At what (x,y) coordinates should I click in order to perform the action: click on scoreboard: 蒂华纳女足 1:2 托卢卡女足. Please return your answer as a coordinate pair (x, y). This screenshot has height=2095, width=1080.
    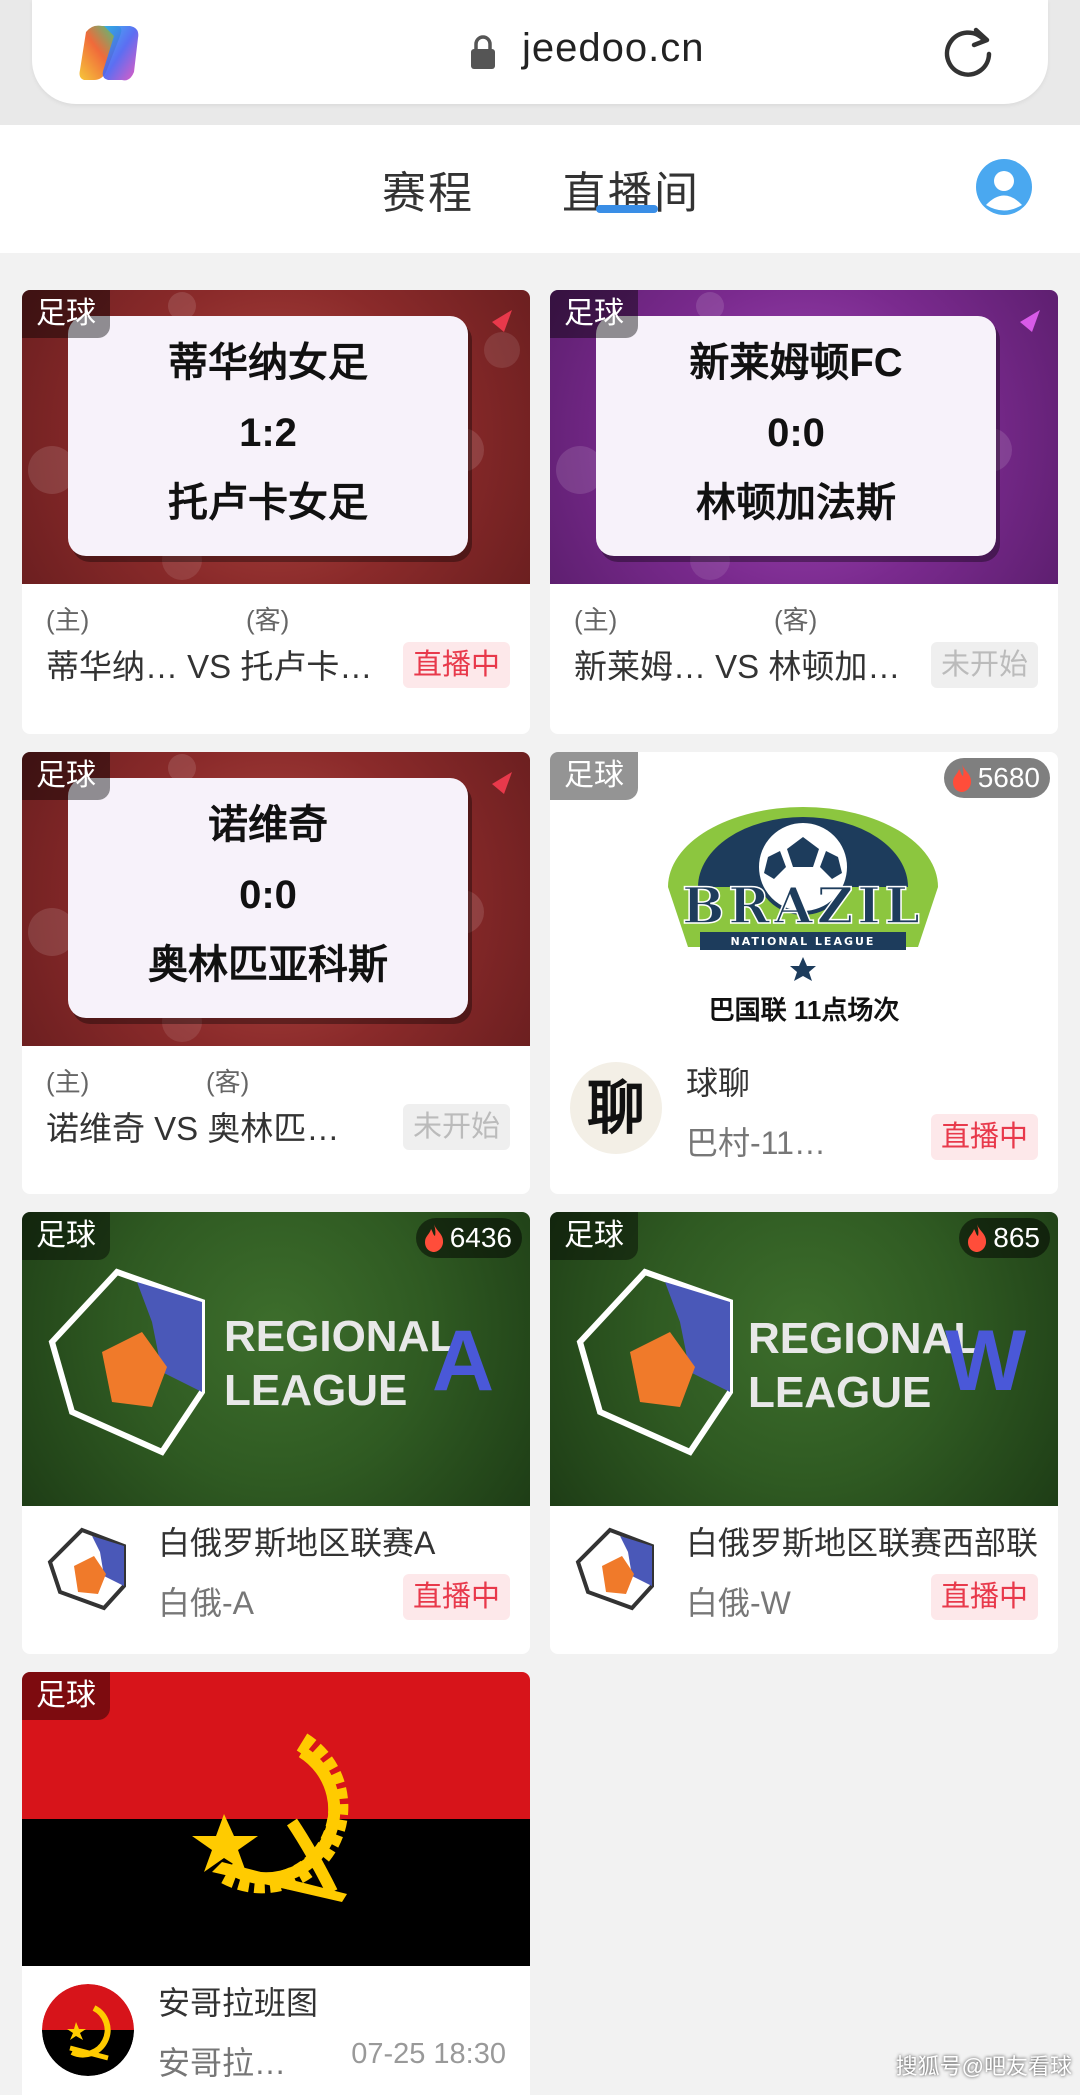
    Looking at the image, I should click on (268, 436).